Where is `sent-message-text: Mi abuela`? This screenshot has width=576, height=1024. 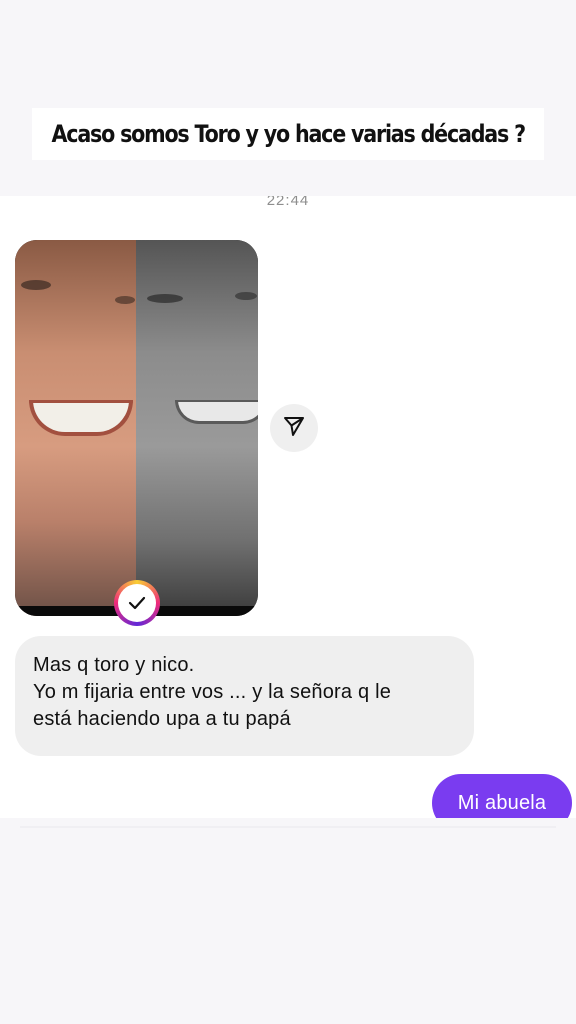
sent-message-text: Mi abuela is located at coordinates (502, 802).